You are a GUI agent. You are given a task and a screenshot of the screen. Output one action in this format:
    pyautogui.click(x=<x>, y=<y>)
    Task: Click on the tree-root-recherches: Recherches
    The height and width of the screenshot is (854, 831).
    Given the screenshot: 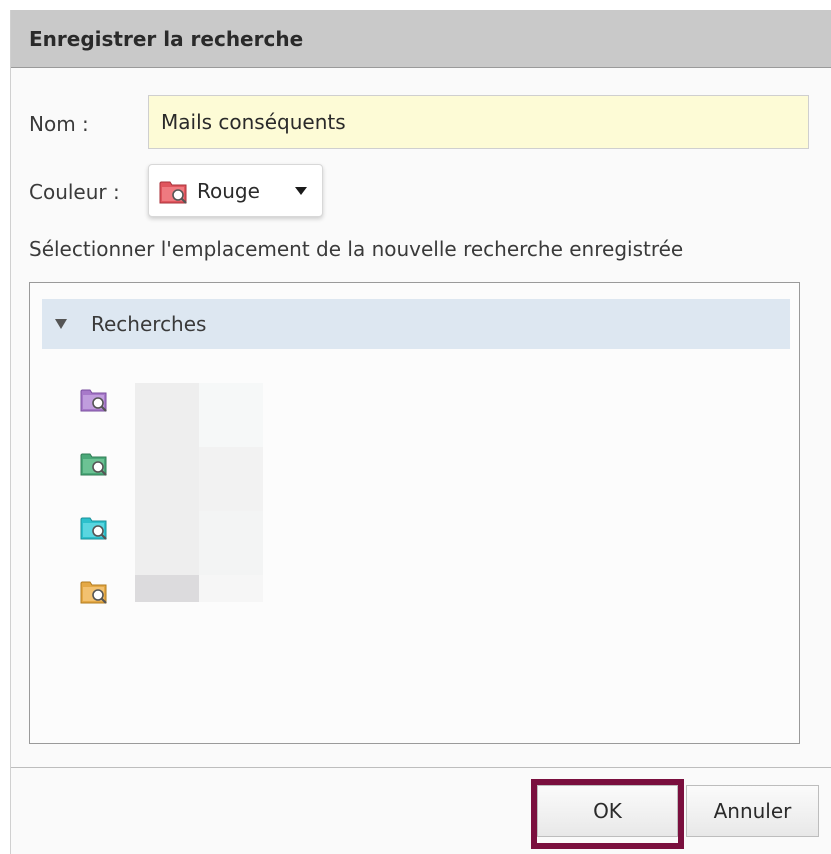 What is the action you would take?
    pyautogui.click(x=416, y=324)
    